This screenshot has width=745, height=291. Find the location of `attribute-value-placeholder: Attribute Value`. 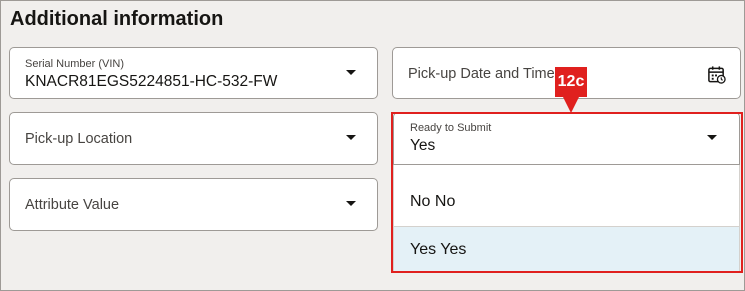

attribute-value-placeholder: Attribute Value is located at coordinates (72, 205).